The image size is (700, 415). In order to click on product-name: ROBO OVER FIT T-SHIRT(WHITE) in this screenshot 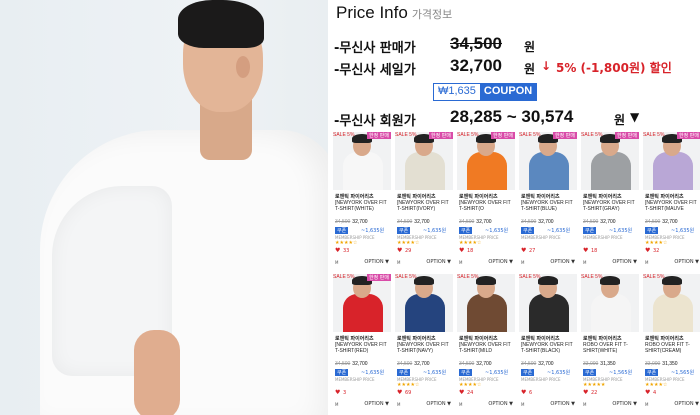, I will do `click(610, 348)`.